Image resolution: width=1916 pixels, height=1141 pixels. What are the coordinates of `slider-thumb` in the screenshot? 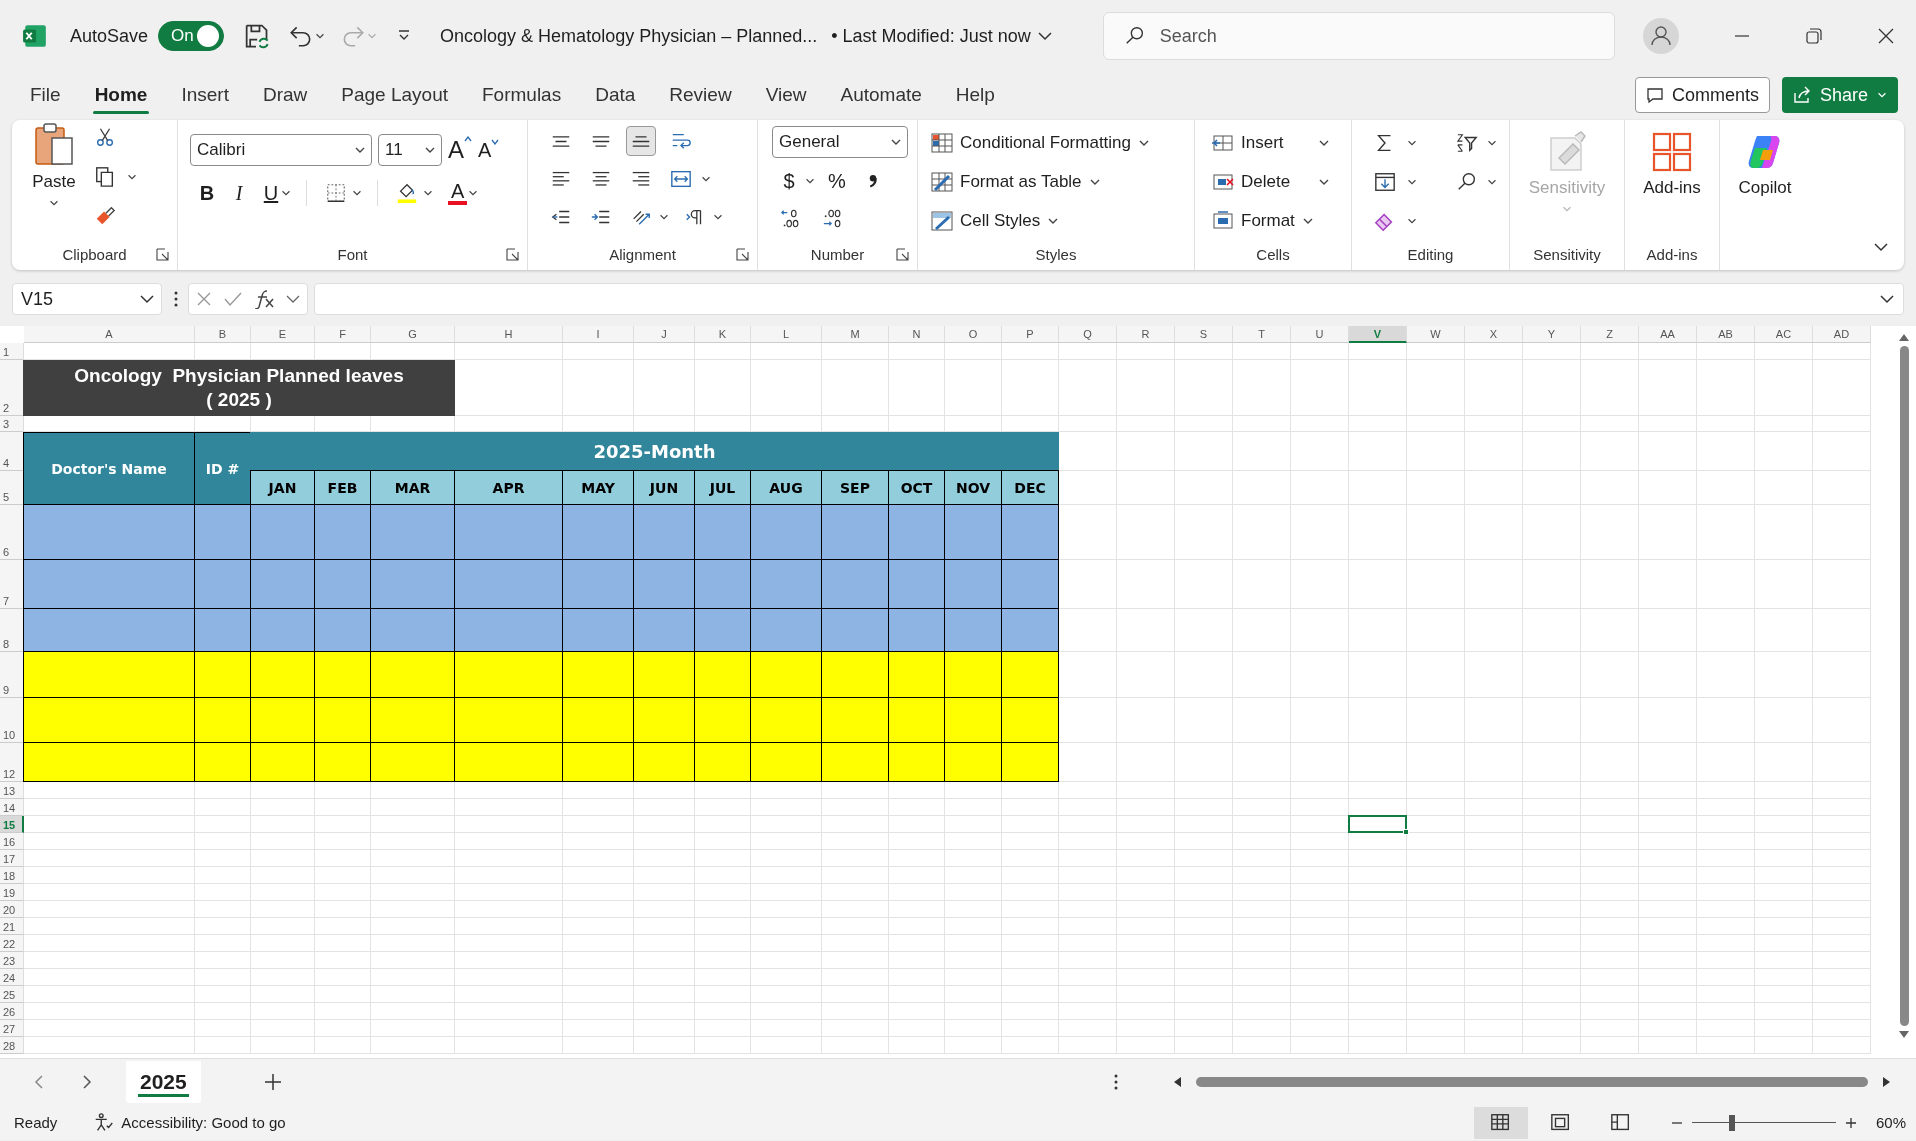 It's located at (1732, 1122).